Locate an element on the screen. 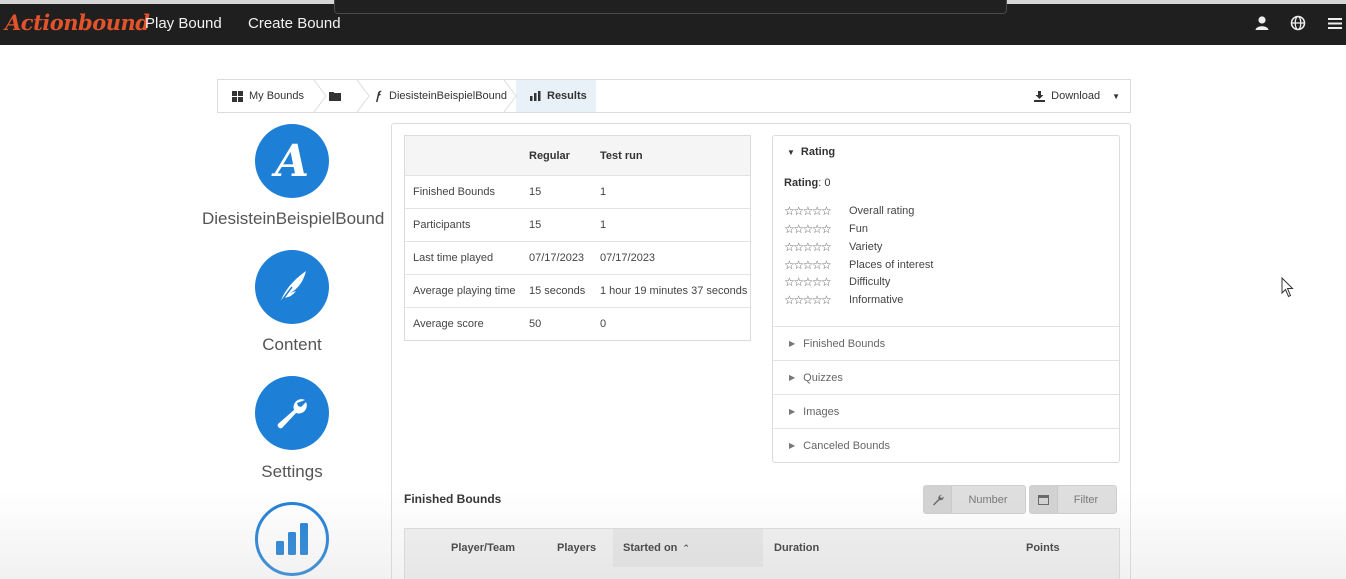  column-player-team: Player/Team is located at coordinates (483, 548).